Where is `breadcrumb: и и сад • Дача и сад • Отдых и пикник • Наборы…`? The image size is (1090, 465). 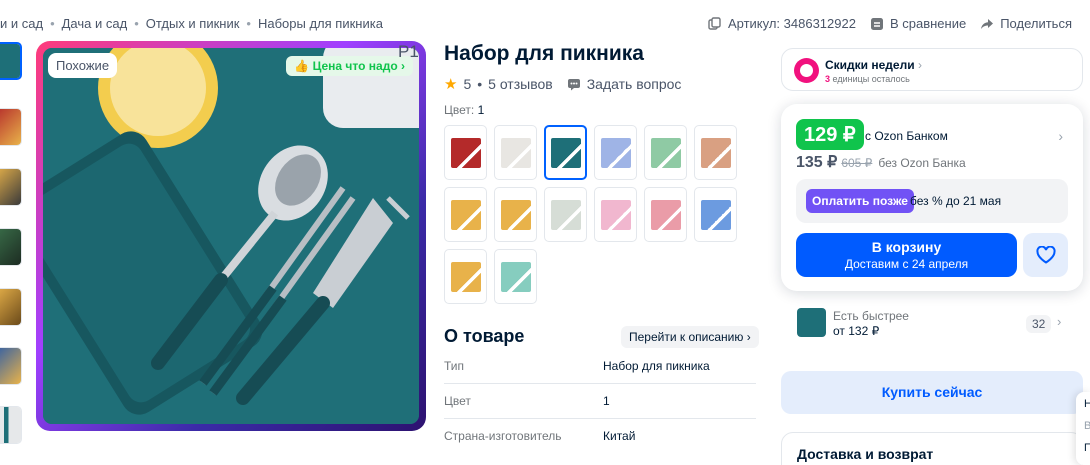 breadcrumb: и и сад • Дача и сад • Отдых и пикник • Наборы… is located at coordinates (191, 23).